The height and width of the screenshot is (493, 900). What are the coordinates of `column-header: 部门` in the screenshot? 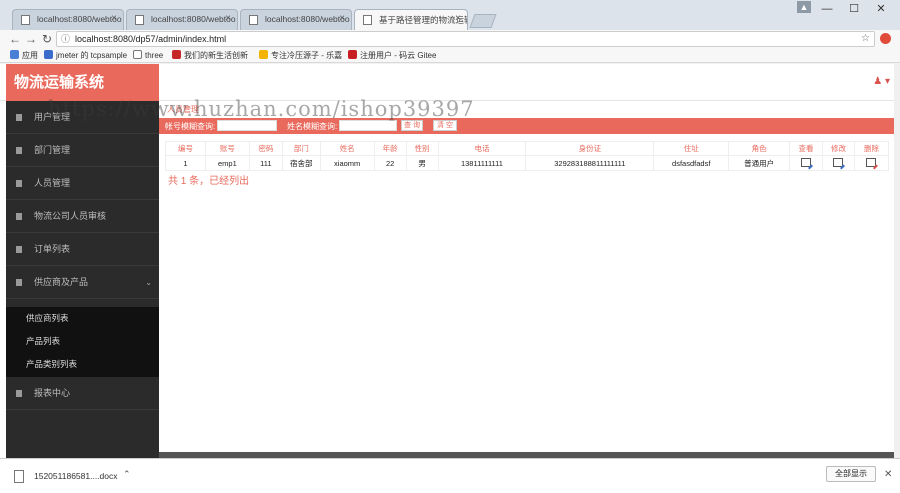 It's located at (301, 148).